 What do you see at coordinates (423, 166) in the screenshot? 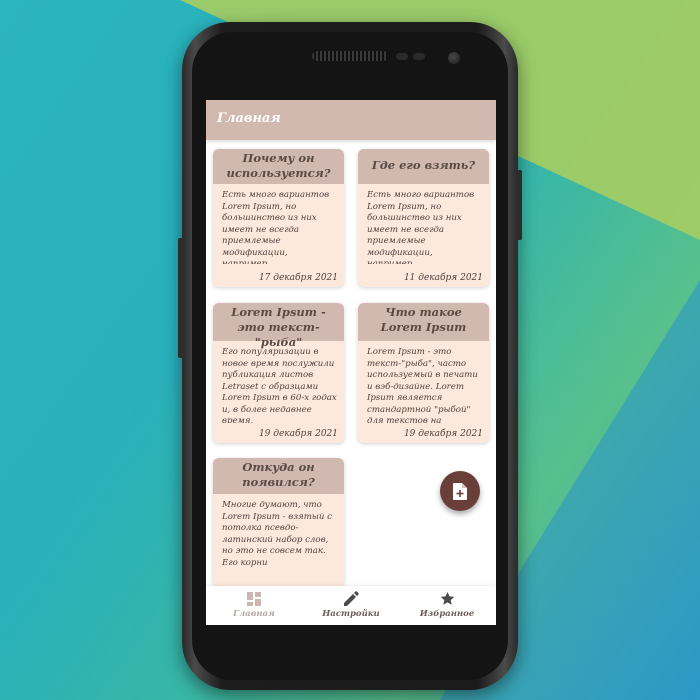
I see `note-card-title: Где его взять?` at bounding box center [423, 166].